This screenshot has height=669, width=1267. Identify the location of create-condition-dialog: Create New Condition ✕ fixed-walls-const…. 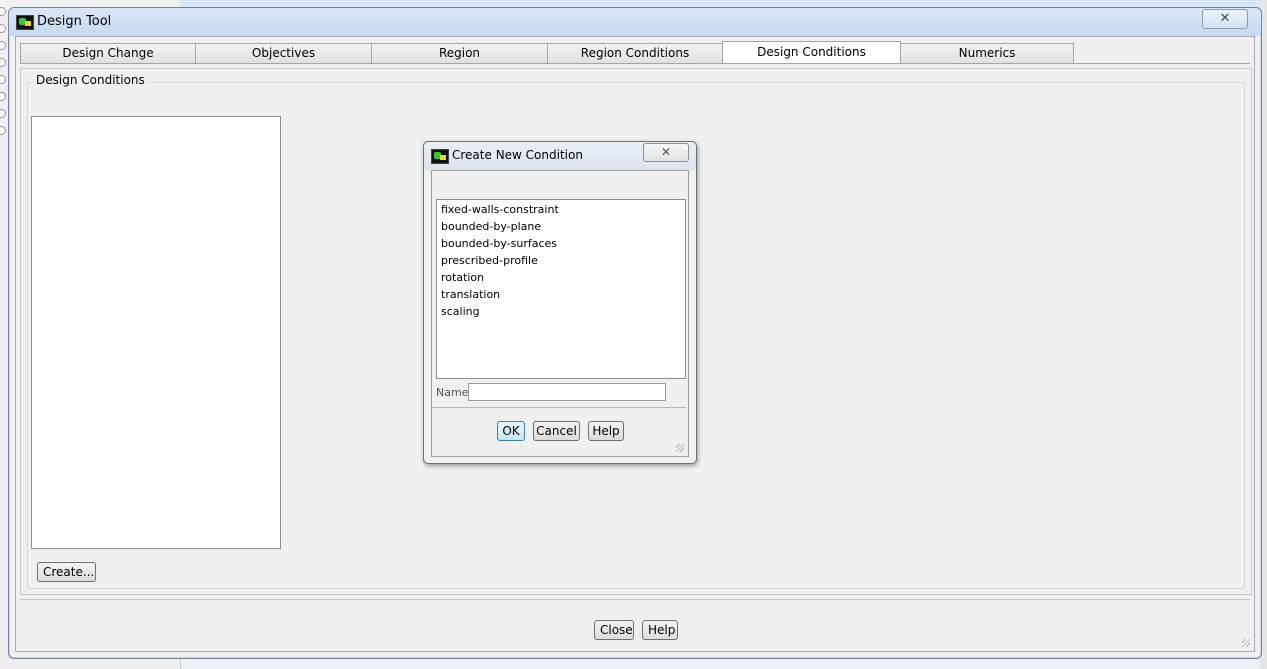
(560, 302).